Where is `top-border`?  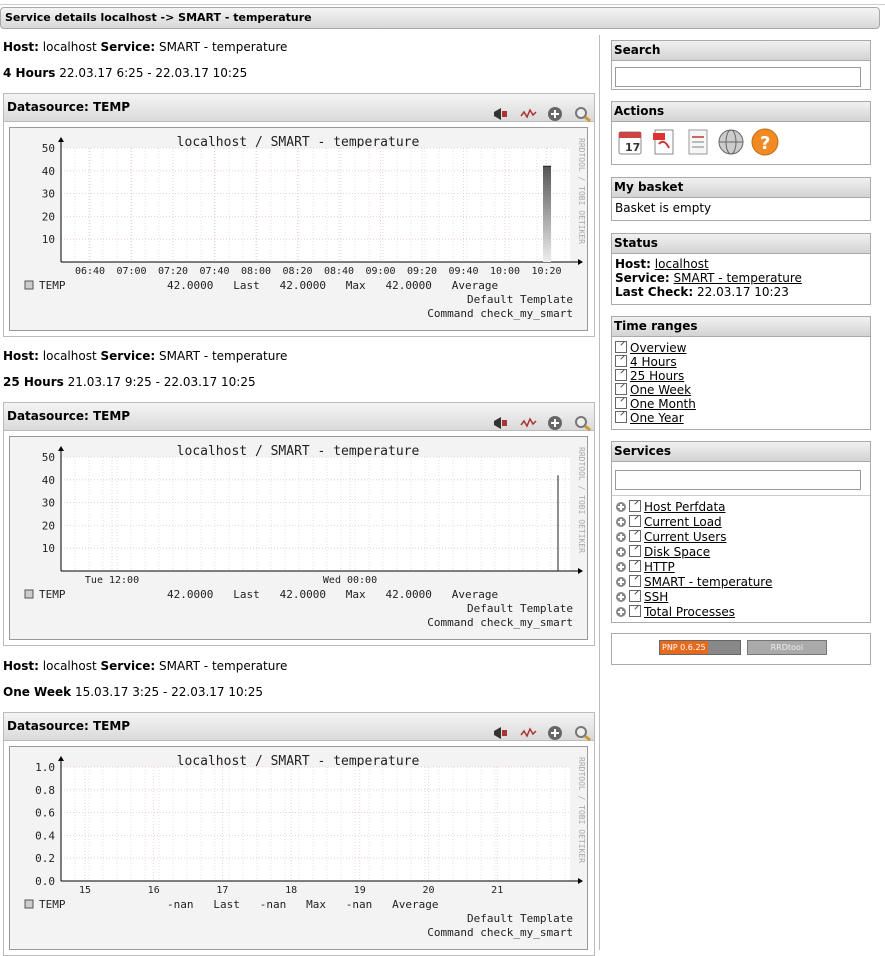 top-border is located at coordinates (442, 2).